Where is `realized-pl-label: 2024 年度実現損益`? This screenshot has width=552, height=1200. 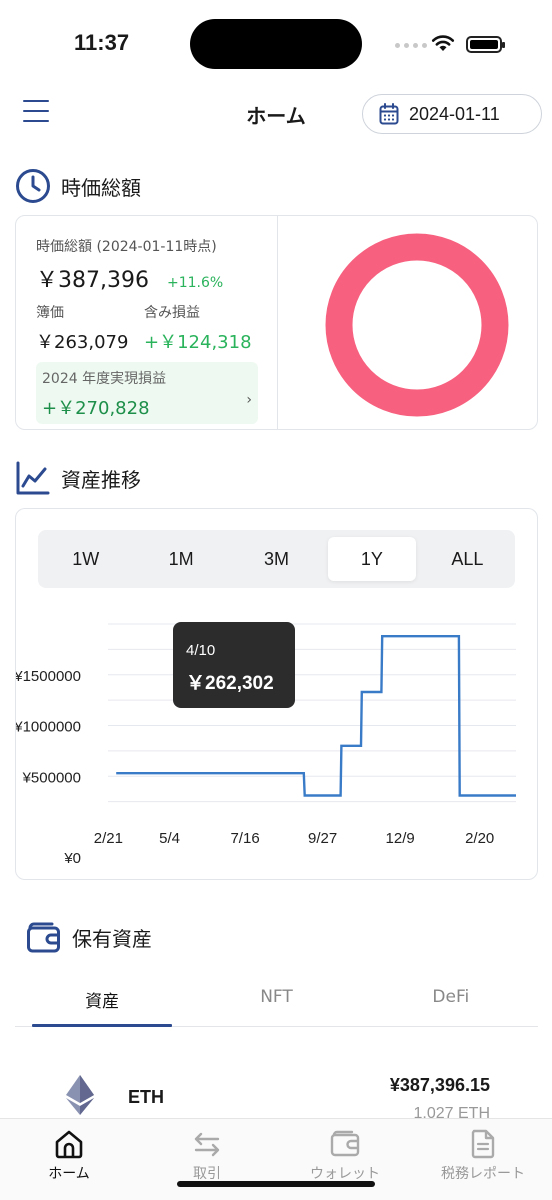
realized-pl-label: 2024 年度実現損益 is located at coordinates (104, 379).